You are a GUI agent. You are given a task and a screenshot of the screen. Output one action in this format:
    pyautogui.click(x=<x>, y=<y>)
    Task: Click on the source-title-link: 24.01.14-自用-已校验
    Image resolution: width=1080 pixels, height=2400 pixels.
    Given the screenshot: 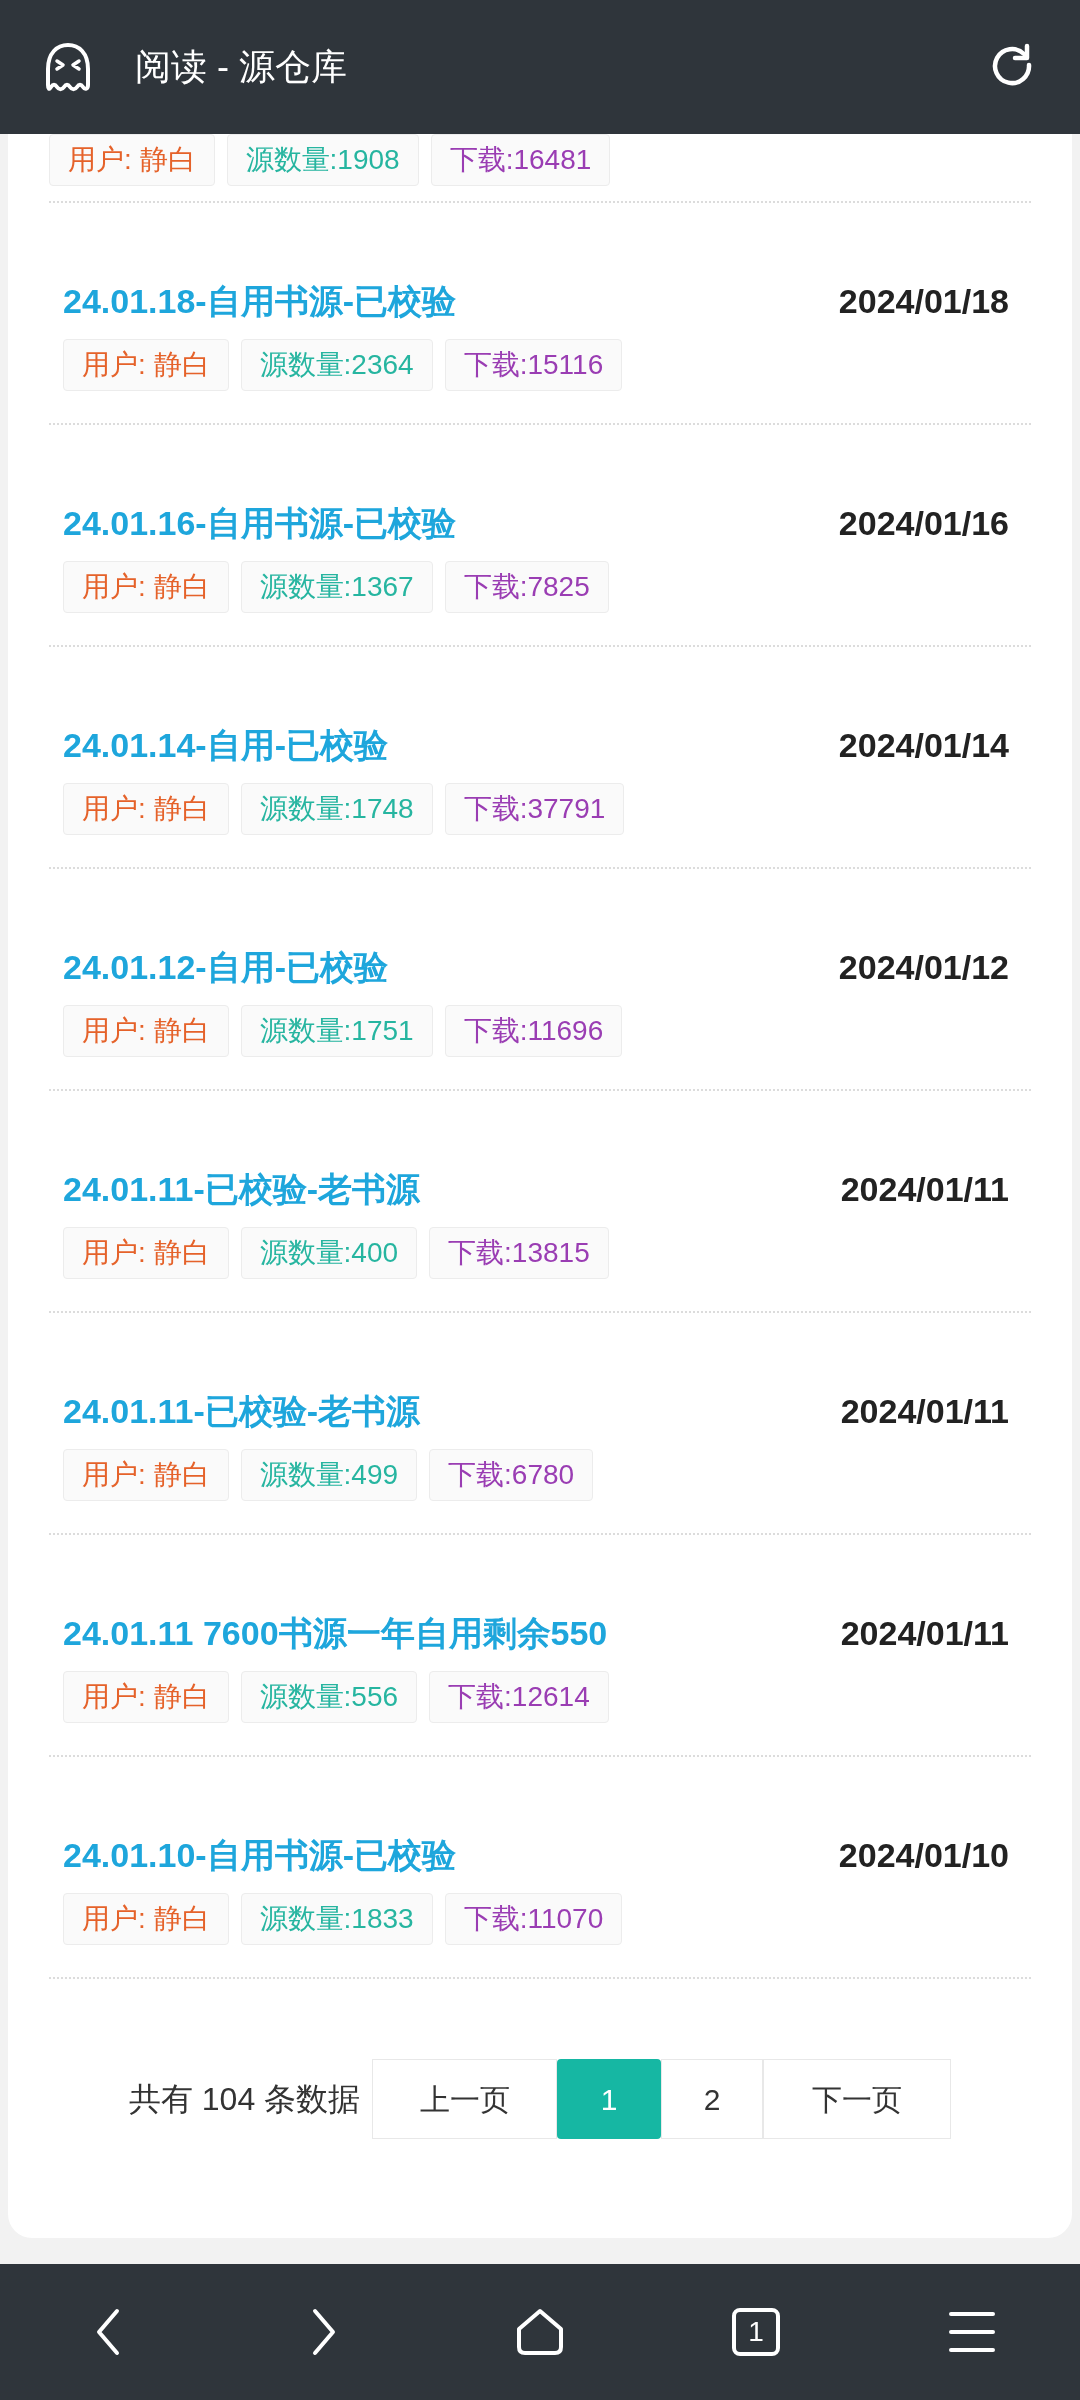 What is the action you would take?
    pyautogui.click(x=225, y=745)
    